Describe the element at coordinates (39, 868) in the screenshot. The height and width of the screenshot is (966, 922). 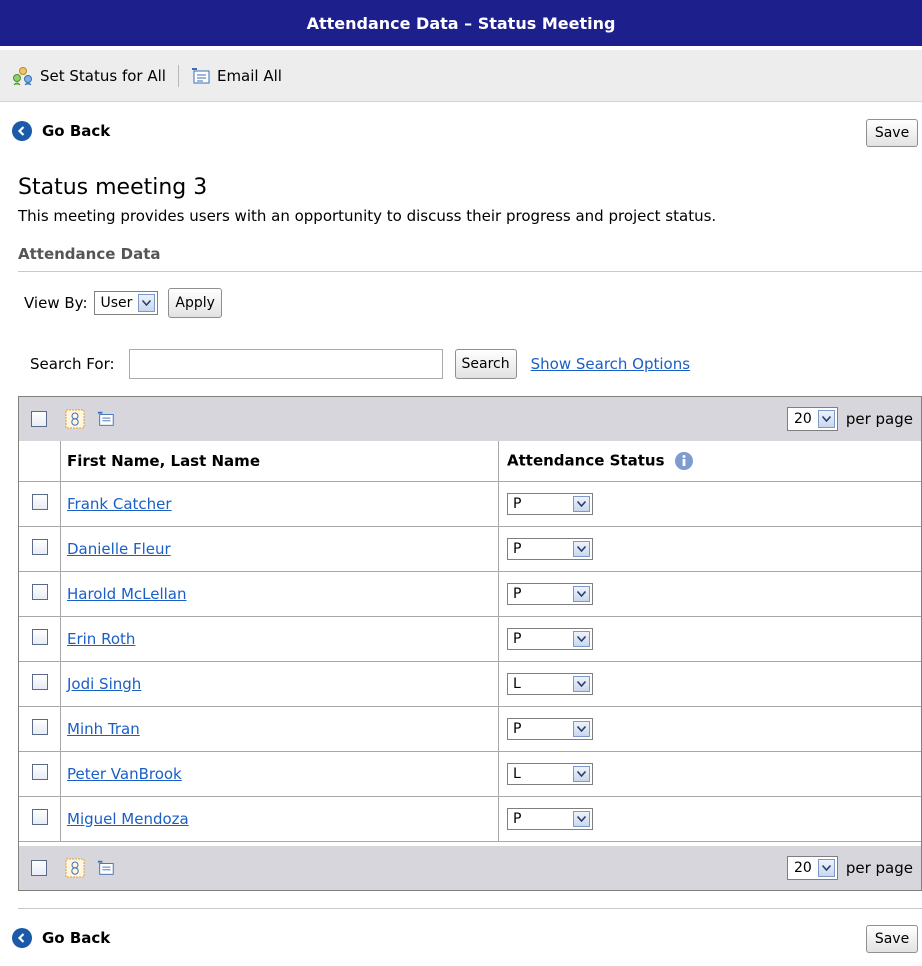
I see `select-all-checkbox-bottom` at that location.